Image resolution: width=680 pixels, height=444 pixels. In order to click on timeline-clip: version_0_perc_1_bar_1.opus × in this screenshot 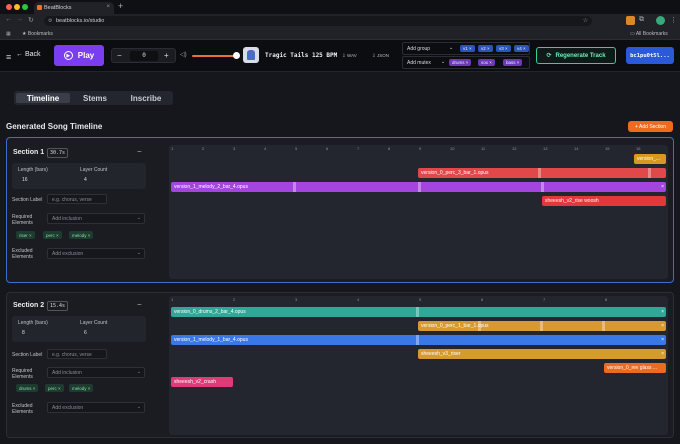, I will do `click(542, 326)`.